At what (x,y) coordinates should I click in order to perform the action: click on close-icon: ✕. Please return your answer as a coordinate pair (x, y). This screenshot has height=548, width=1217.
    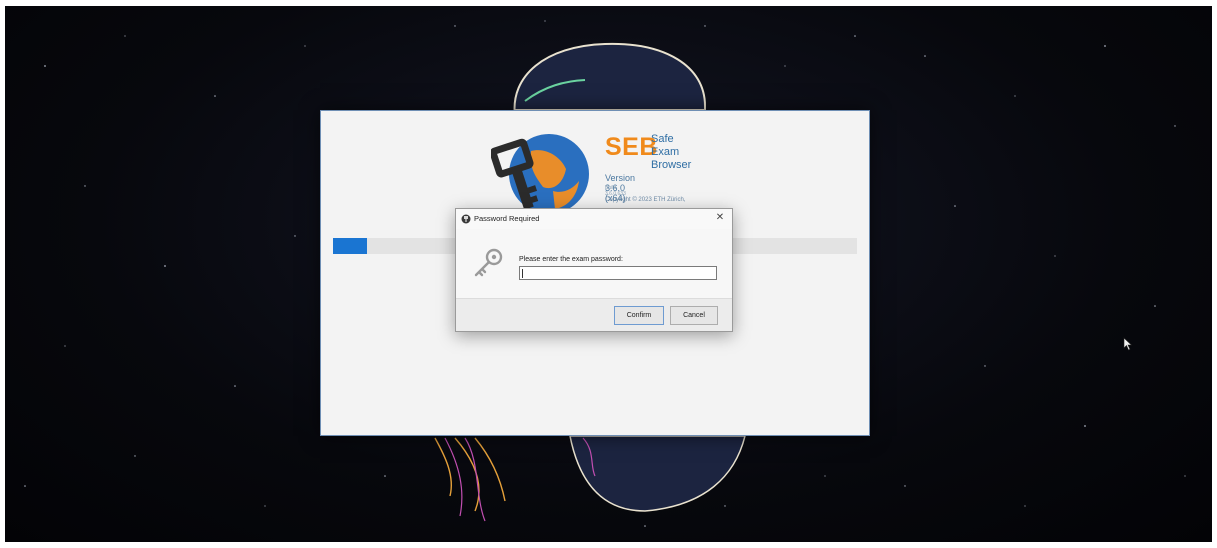
    Looking at the image, I should click on (720, 218).